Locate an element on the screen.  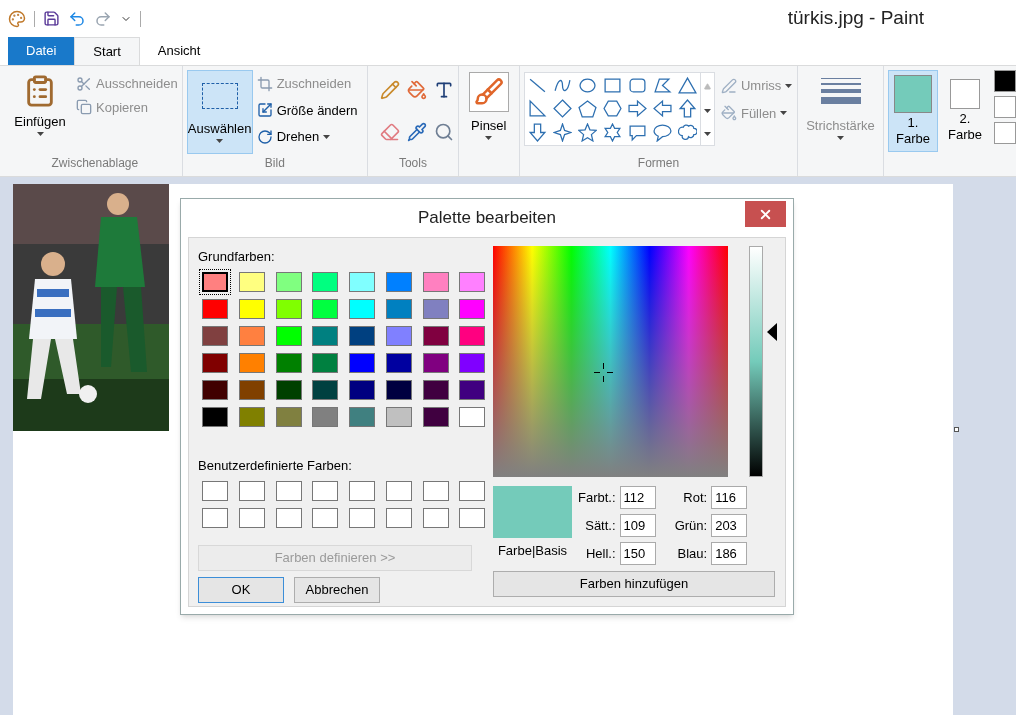
line-icon is located at coordinates (537, 85).